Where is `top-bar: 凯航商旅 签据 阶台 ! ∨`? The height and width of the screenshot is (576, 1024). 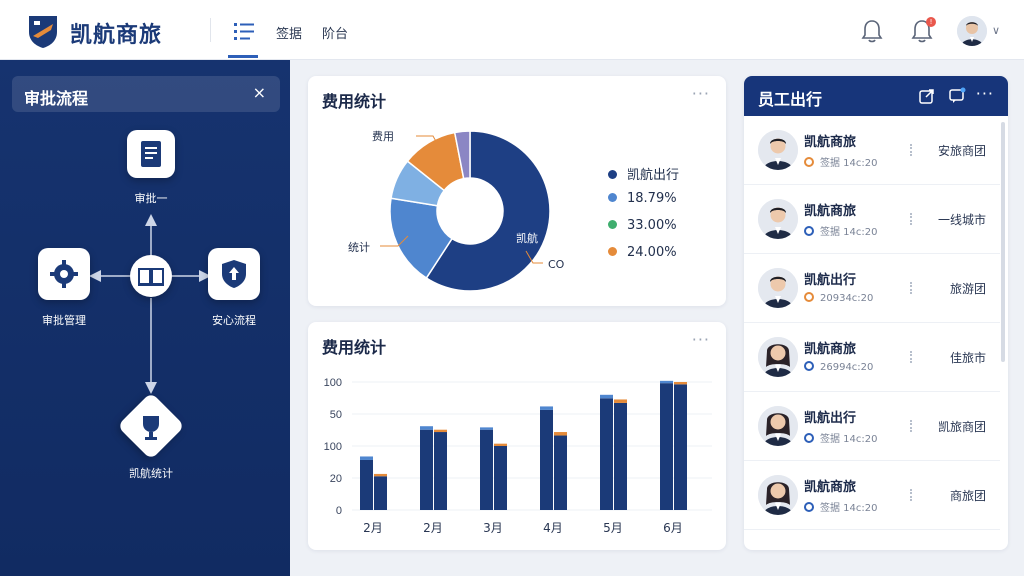
top-bar: 凯航商旅 签据 阶台 ! ∨ is located at coordinates (512, 30).